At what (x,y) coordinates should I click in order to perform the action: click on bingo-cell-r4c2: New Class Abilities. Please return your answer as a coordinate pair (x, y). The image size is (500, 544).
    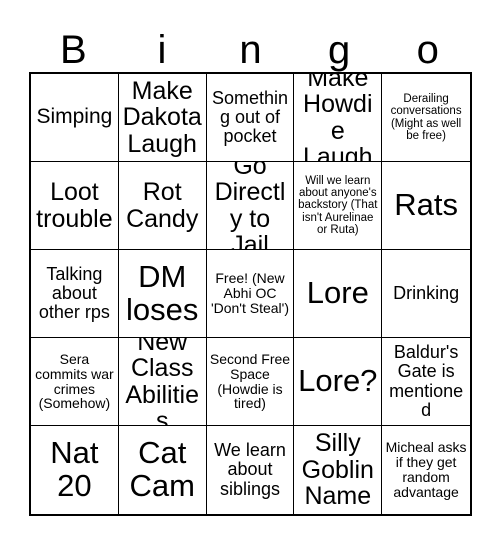
    Looking at the image, I should click on (162, 382).